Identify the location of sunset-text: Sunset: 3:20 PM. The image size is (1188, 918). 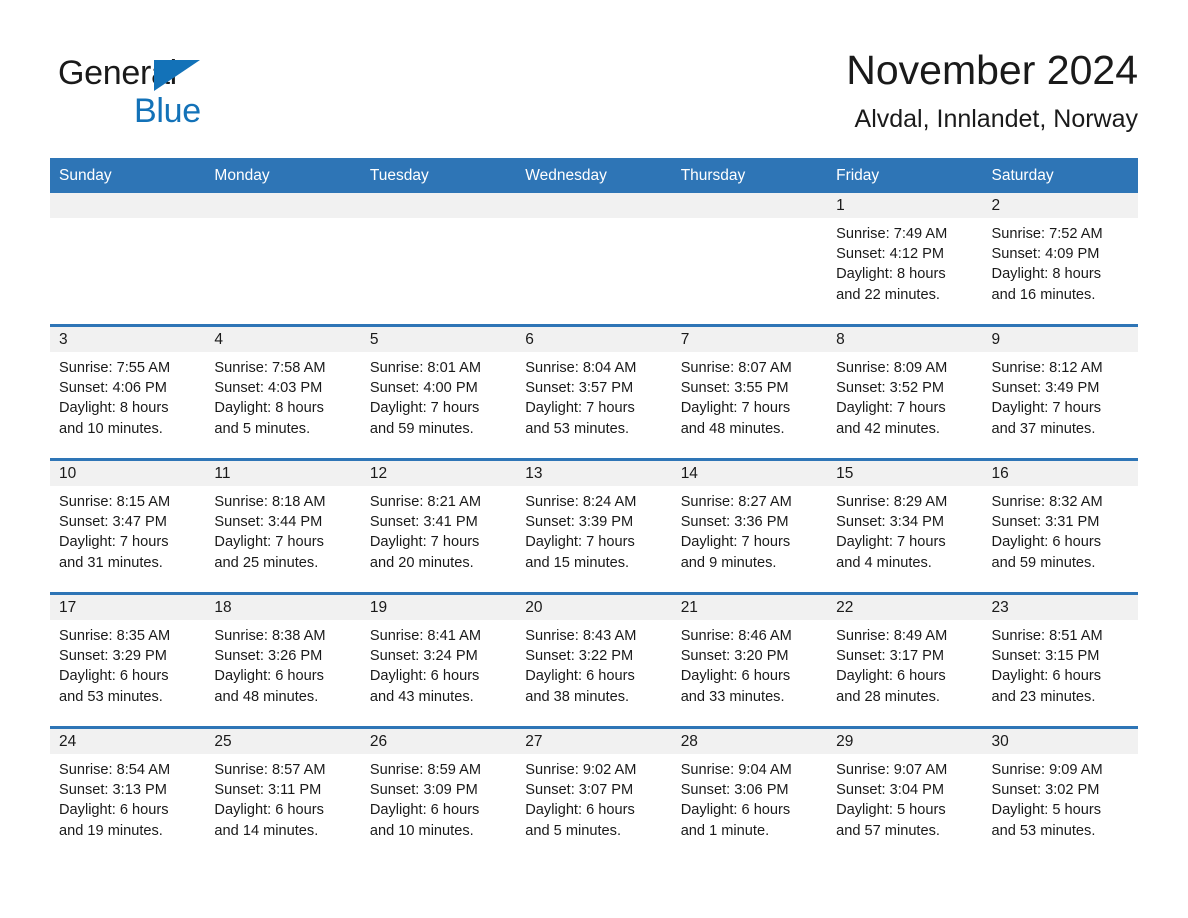
(734, 656).